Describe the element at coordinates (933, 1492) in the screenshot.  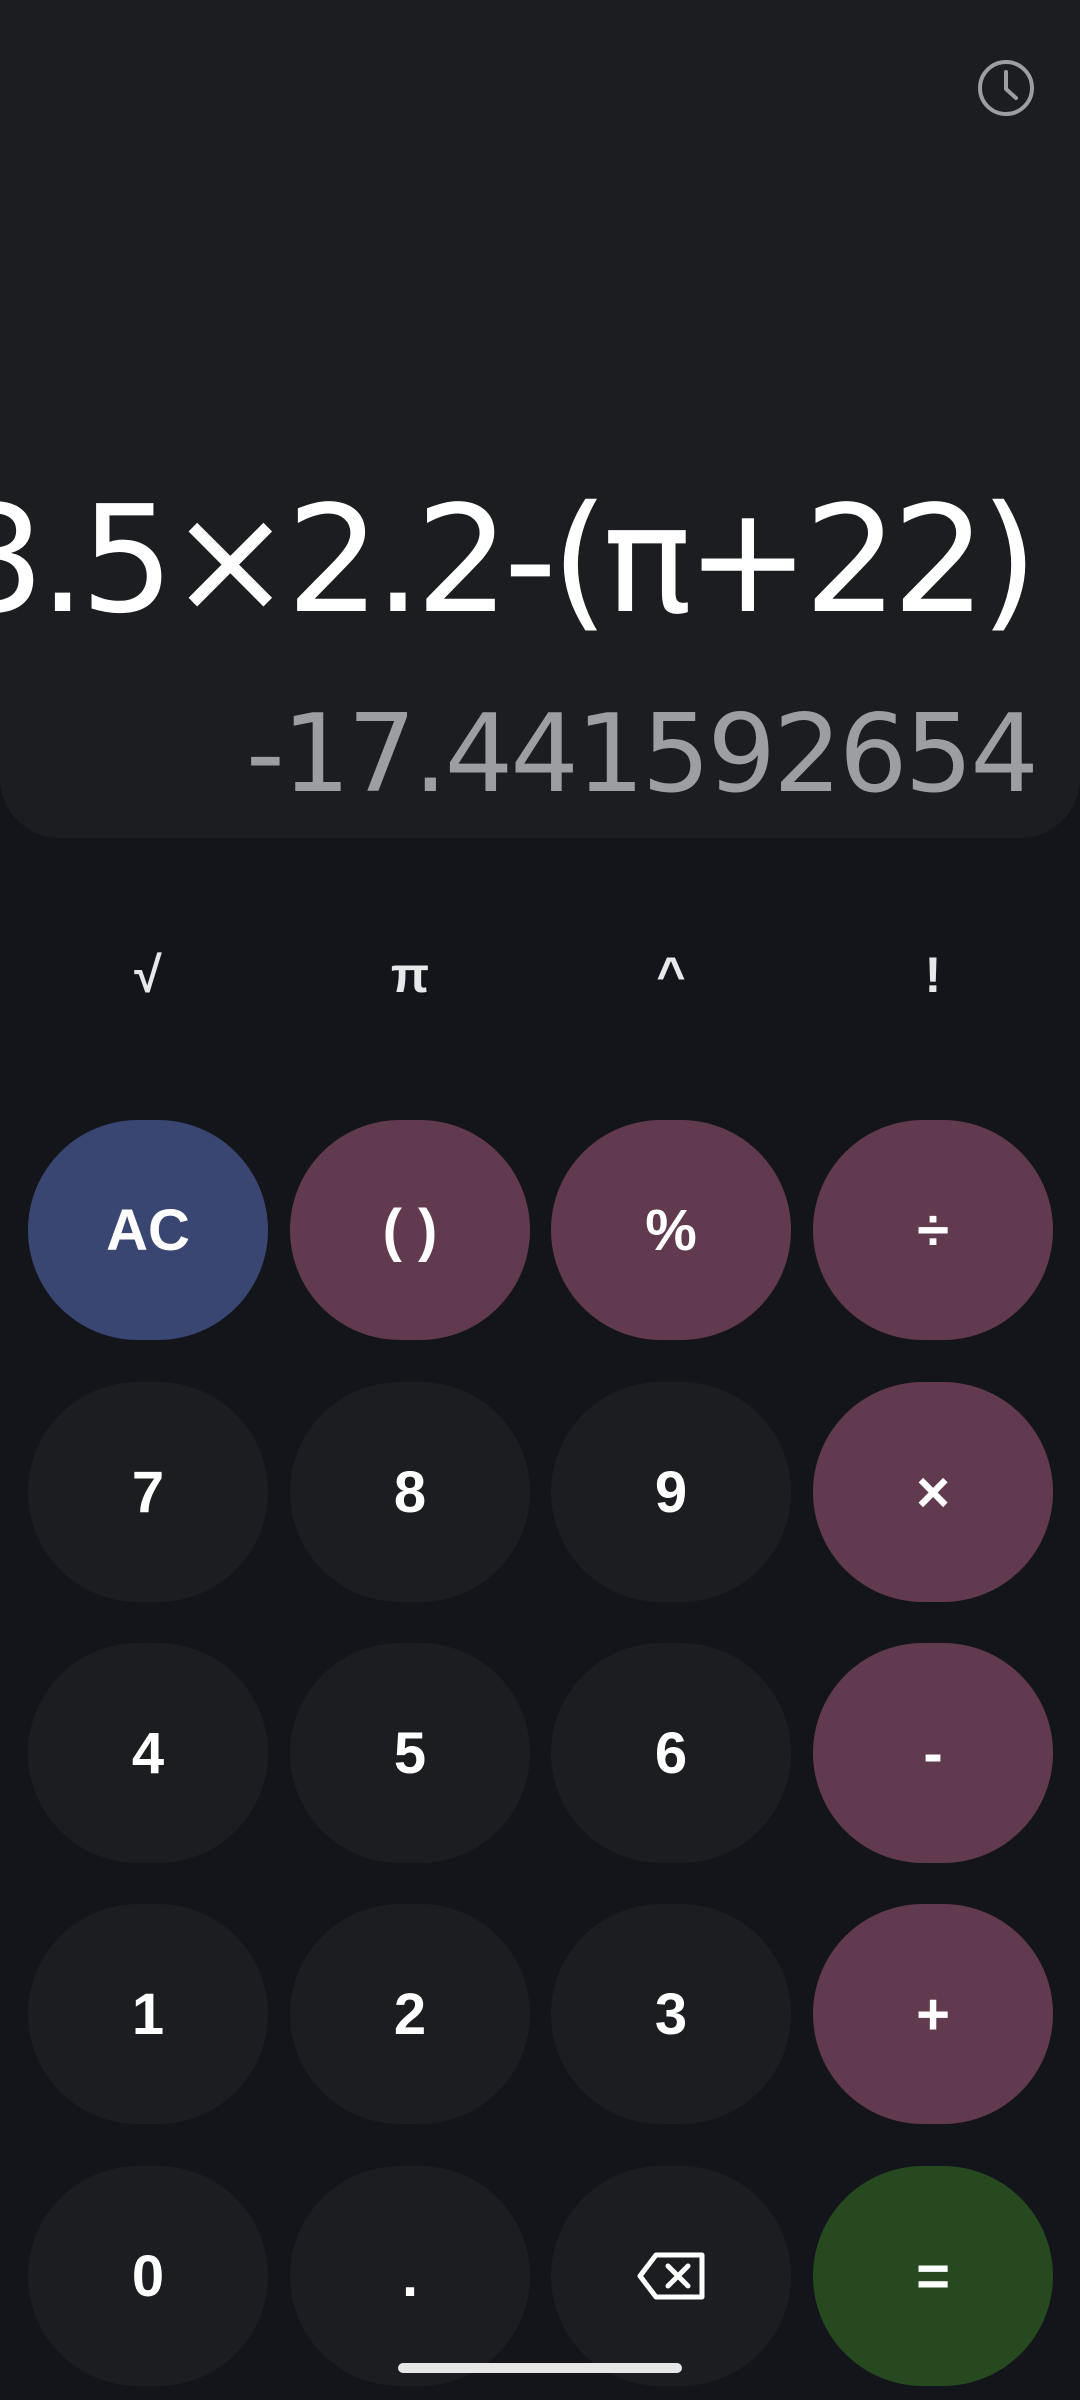
I see `multiply-button: ×` at that location.